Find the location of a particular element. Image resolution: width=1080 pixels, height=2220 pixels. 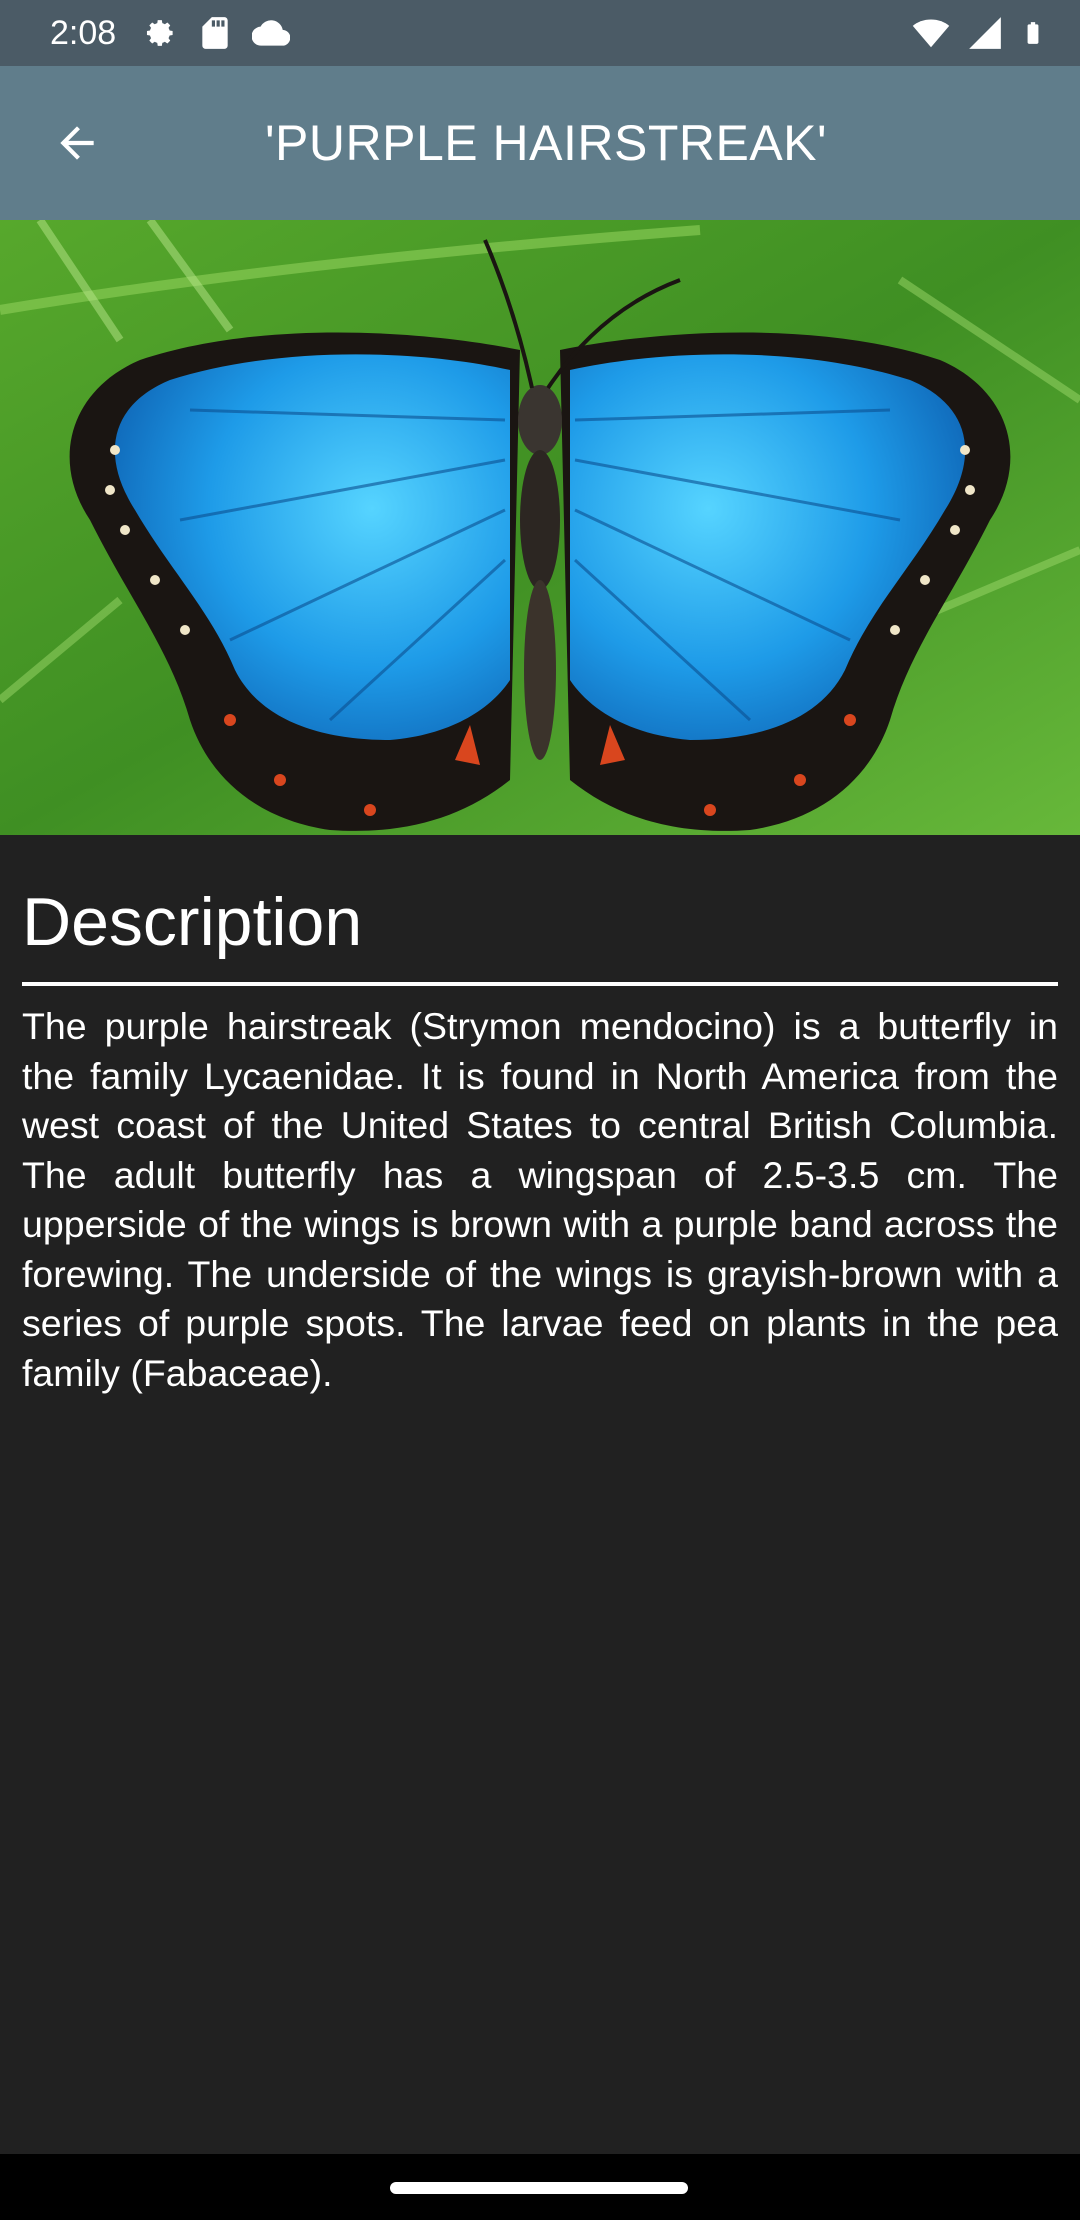

home-gesture-handle is located at coordinates (539, 2188).